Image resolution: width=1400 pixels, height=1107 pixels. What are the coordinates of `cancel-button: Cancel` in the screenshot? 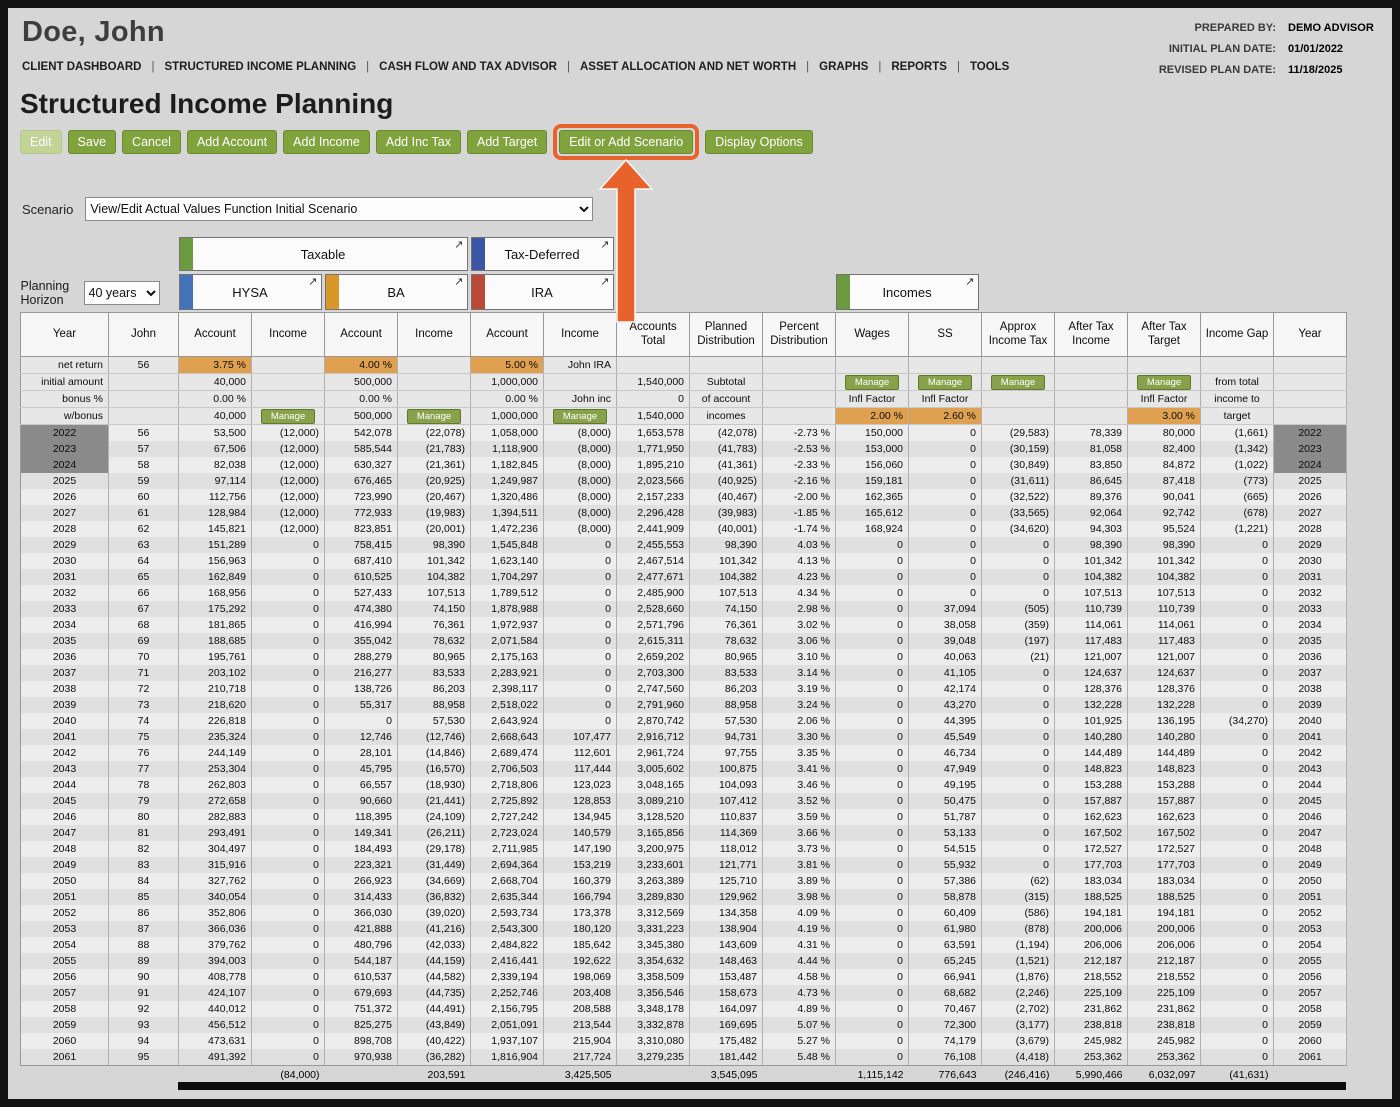 It's located at (151, 142).